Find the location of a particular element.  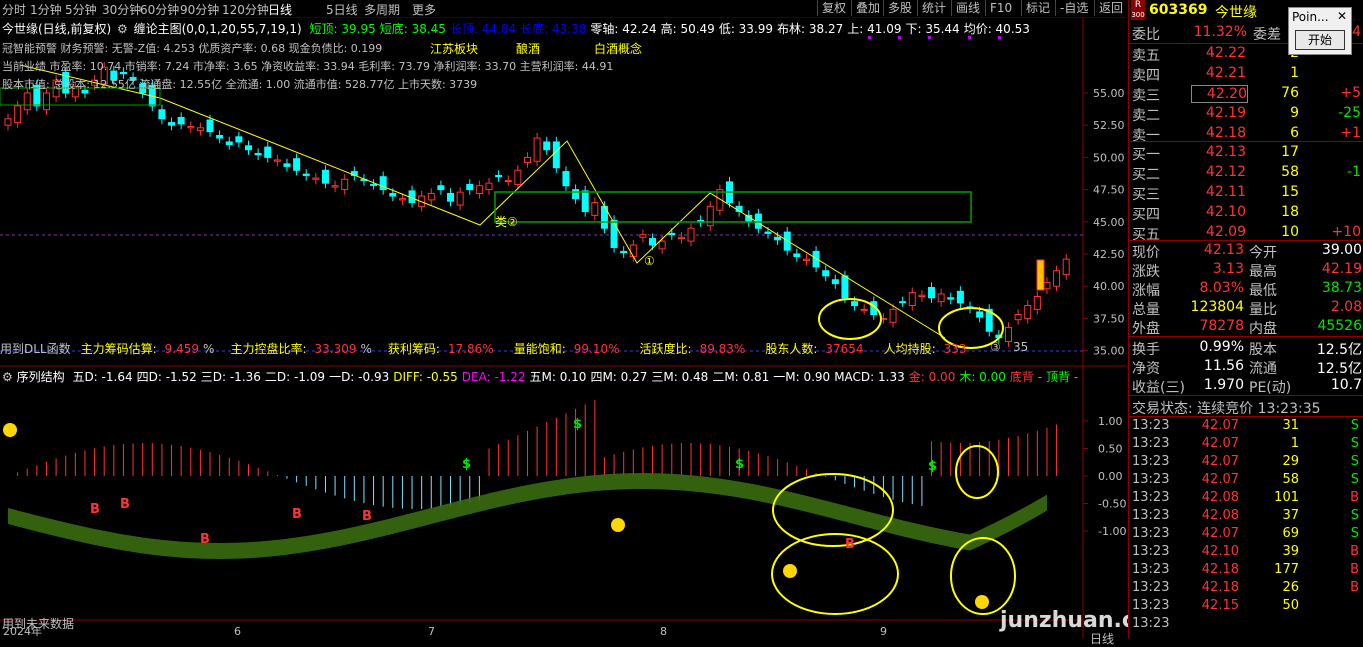

period-tab-7: 日线 is located at coordinates (280, 9).